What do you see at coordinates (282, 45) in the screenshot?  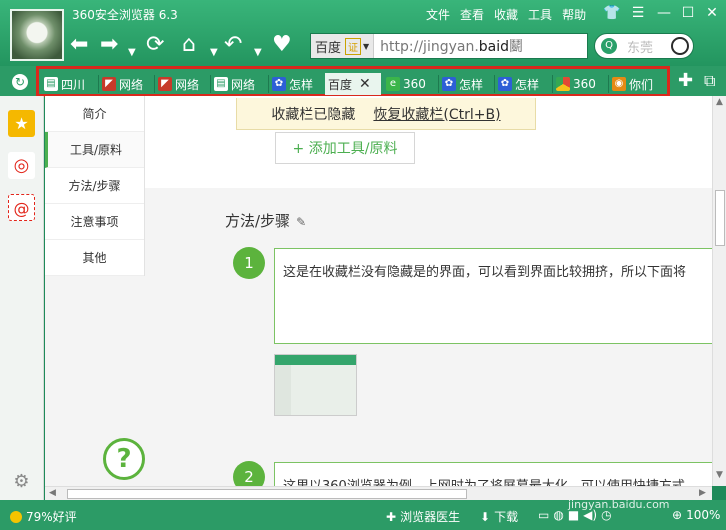 I see `favorite-heart-icon: ♥` at bounding box center [282, 45].